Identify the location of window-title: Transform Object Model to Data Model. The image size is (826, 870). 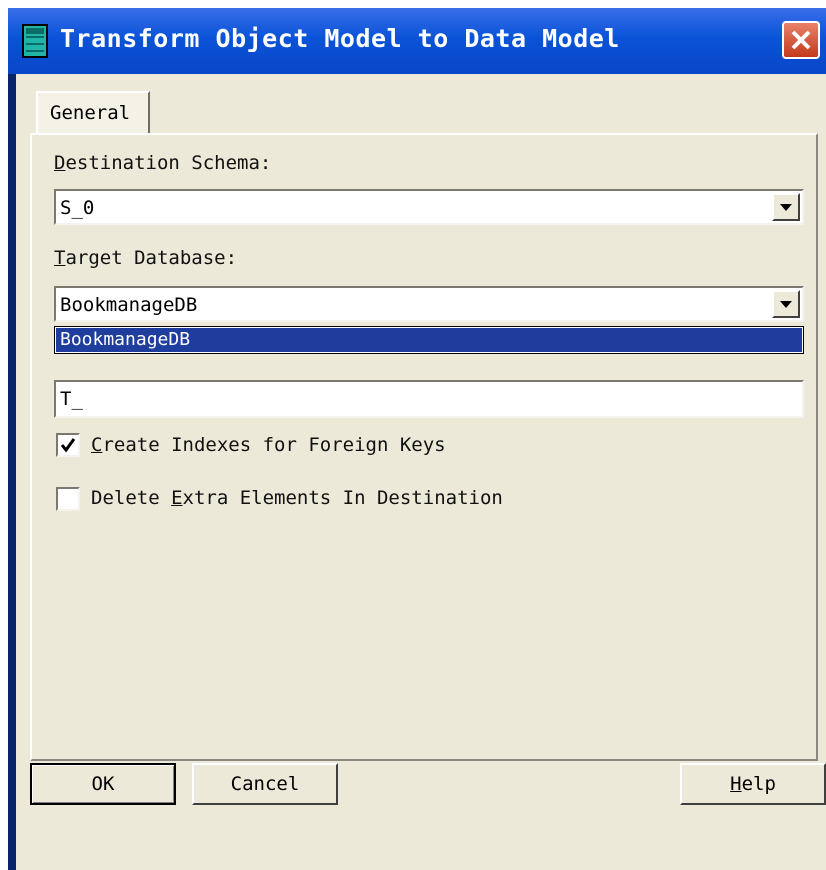
(340, 38).